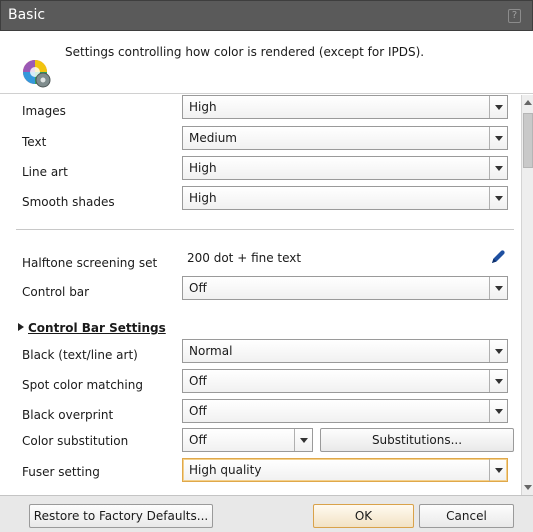  Describe the element at coordinates (90, 263) in the screenshot. I see `halftone-label: Halftone screening set` at that location.